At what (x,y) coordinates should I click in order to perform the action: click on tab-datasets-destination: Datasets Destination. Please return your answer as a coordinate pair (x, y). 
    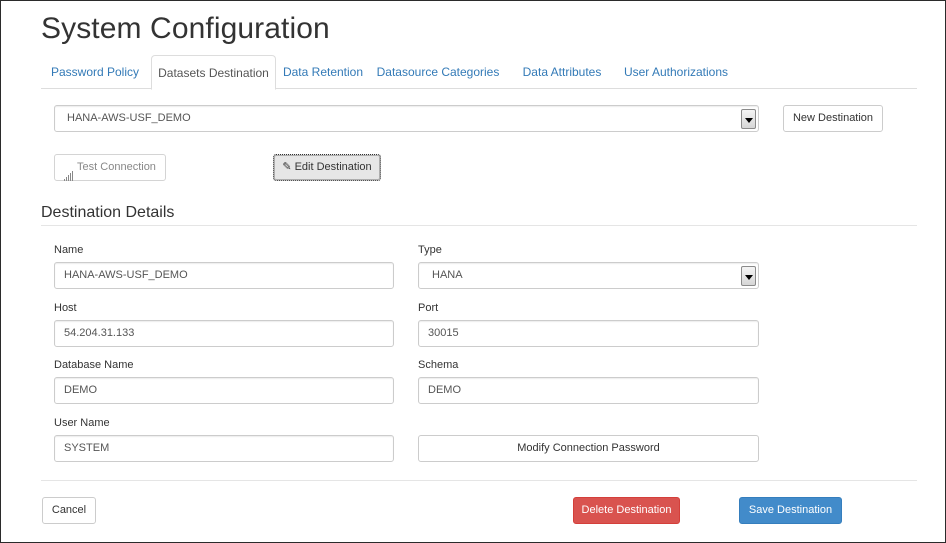
    Looking at the image, I should click on (213, 72).